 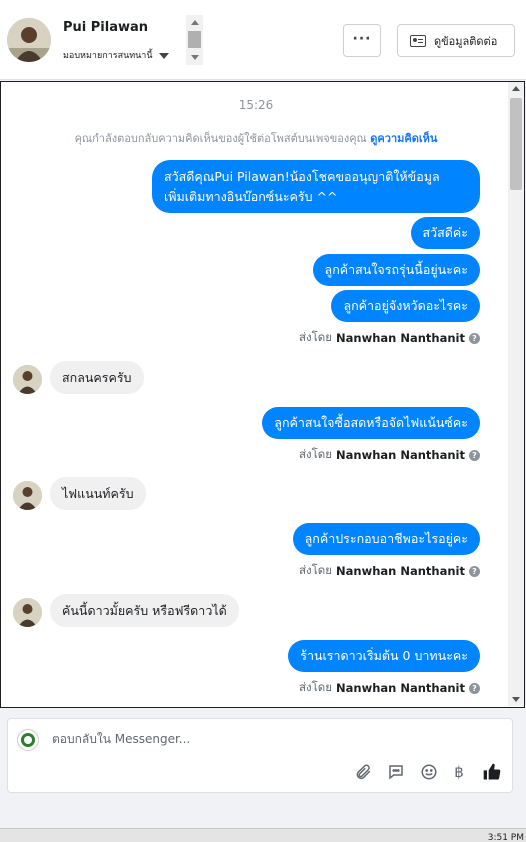 What do you see at coordinates (396, 772) in the screenshot?
I see `chat-bubble-icon` at bounding box center [396, 772].